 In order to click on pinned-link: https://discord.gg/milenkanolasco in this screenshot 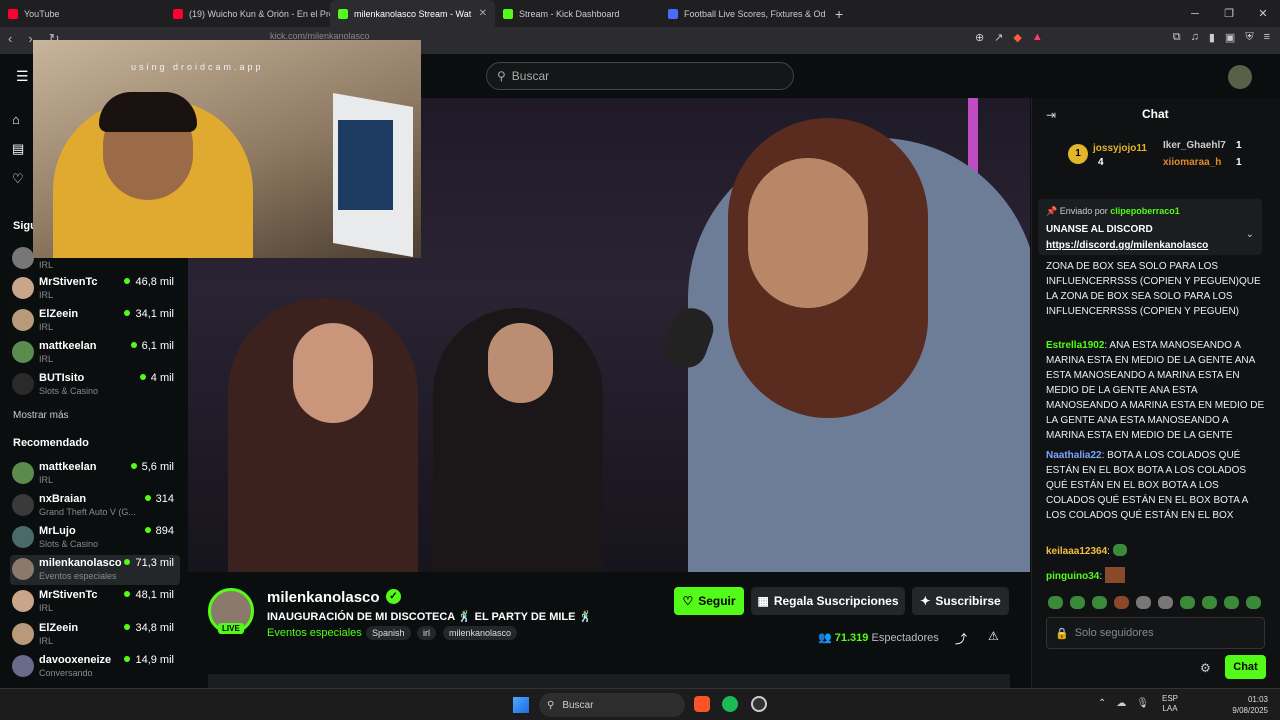, I will do `click(1127, 245)`.